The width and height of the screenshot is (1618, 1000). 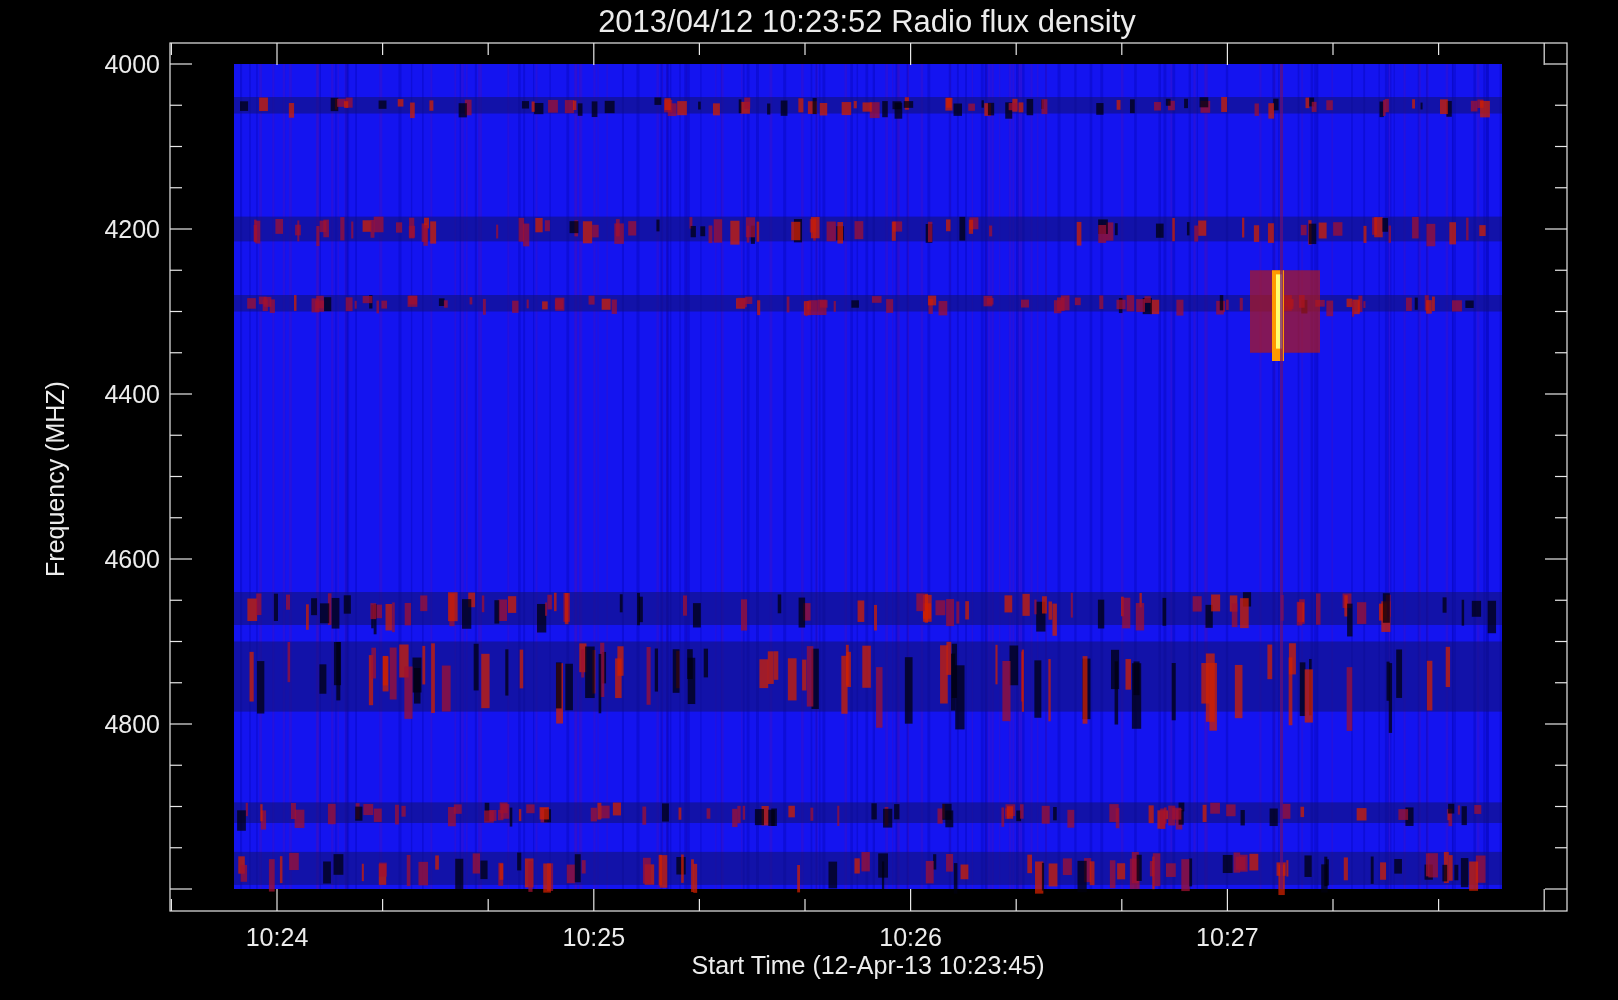 What do you see at coordinates (132, 559) in the screenshot?
I see `y-tick-label: 4600` at bounding box center [132, 559].